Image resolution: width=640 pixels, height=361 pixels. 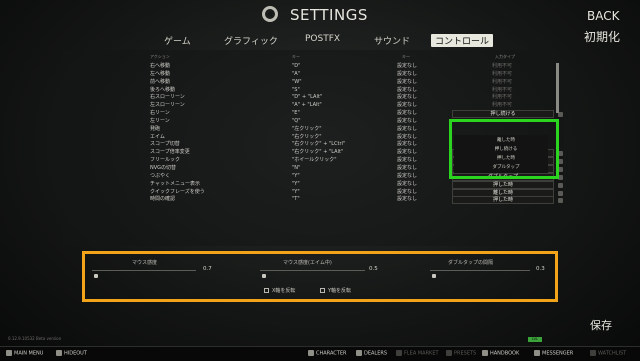 What do you see at coordinates (160, 81) in the screenshot?
I see `row-action: 前へ移動` at bounding box center [160, 81].